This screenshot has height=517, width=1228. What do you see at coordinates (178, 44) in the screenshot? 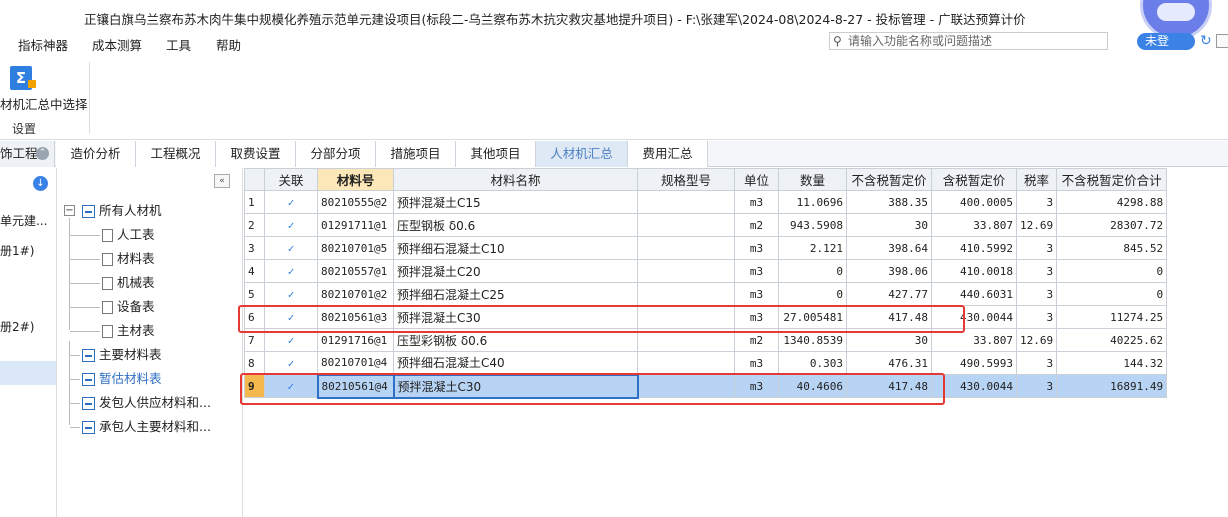
I see `menu-item-tools: 工具` at bounding box center [178, 44].